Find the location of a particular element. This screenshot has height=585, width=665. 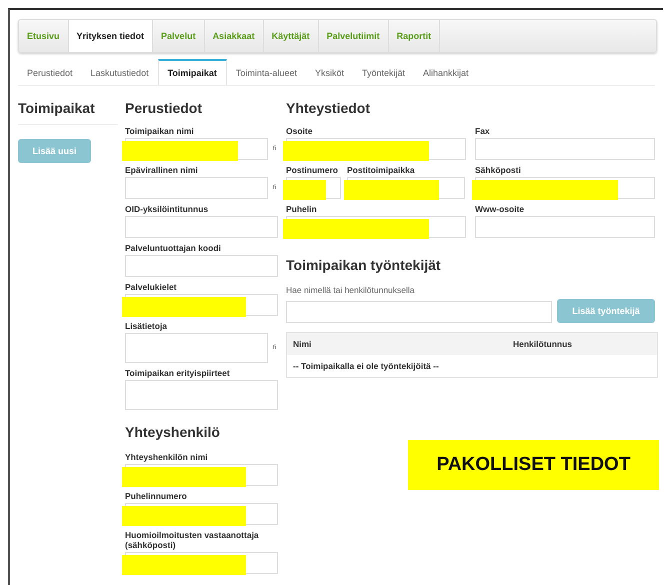

section-title: Perustiedot is located at coordinates (164, 108).